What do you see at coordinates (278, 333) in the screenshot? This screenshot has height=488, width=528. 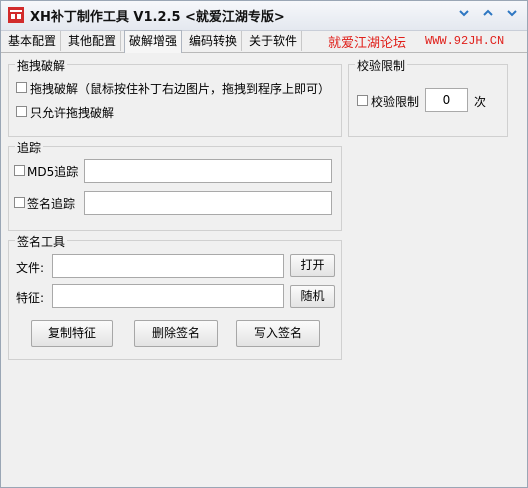 I see `write-signature-button: 写入签名` at bounding box center [278, 333].